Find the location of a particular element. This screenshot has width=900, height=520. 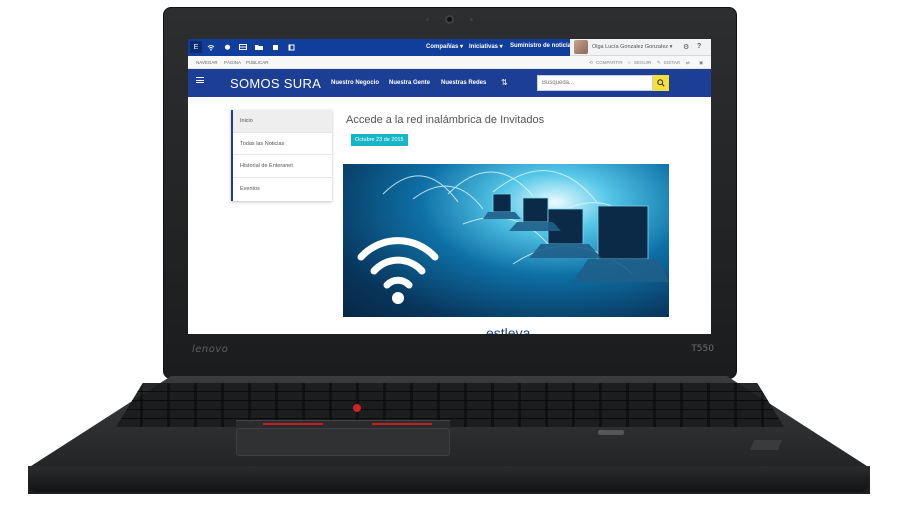

laptop-model: T550 is located at coordinates (702, 349).